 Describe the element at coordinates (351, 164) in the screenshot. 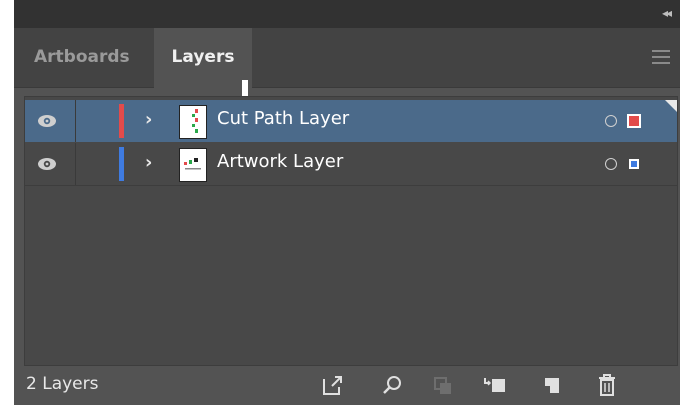

I see `layer-row-artwork: › Artwork Layer` at that location.